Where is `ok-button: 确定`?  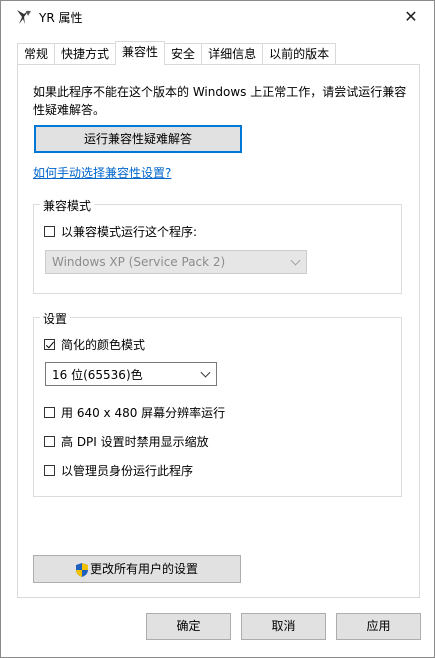 ok-button: 确定 is located at coordinates (188, 626).